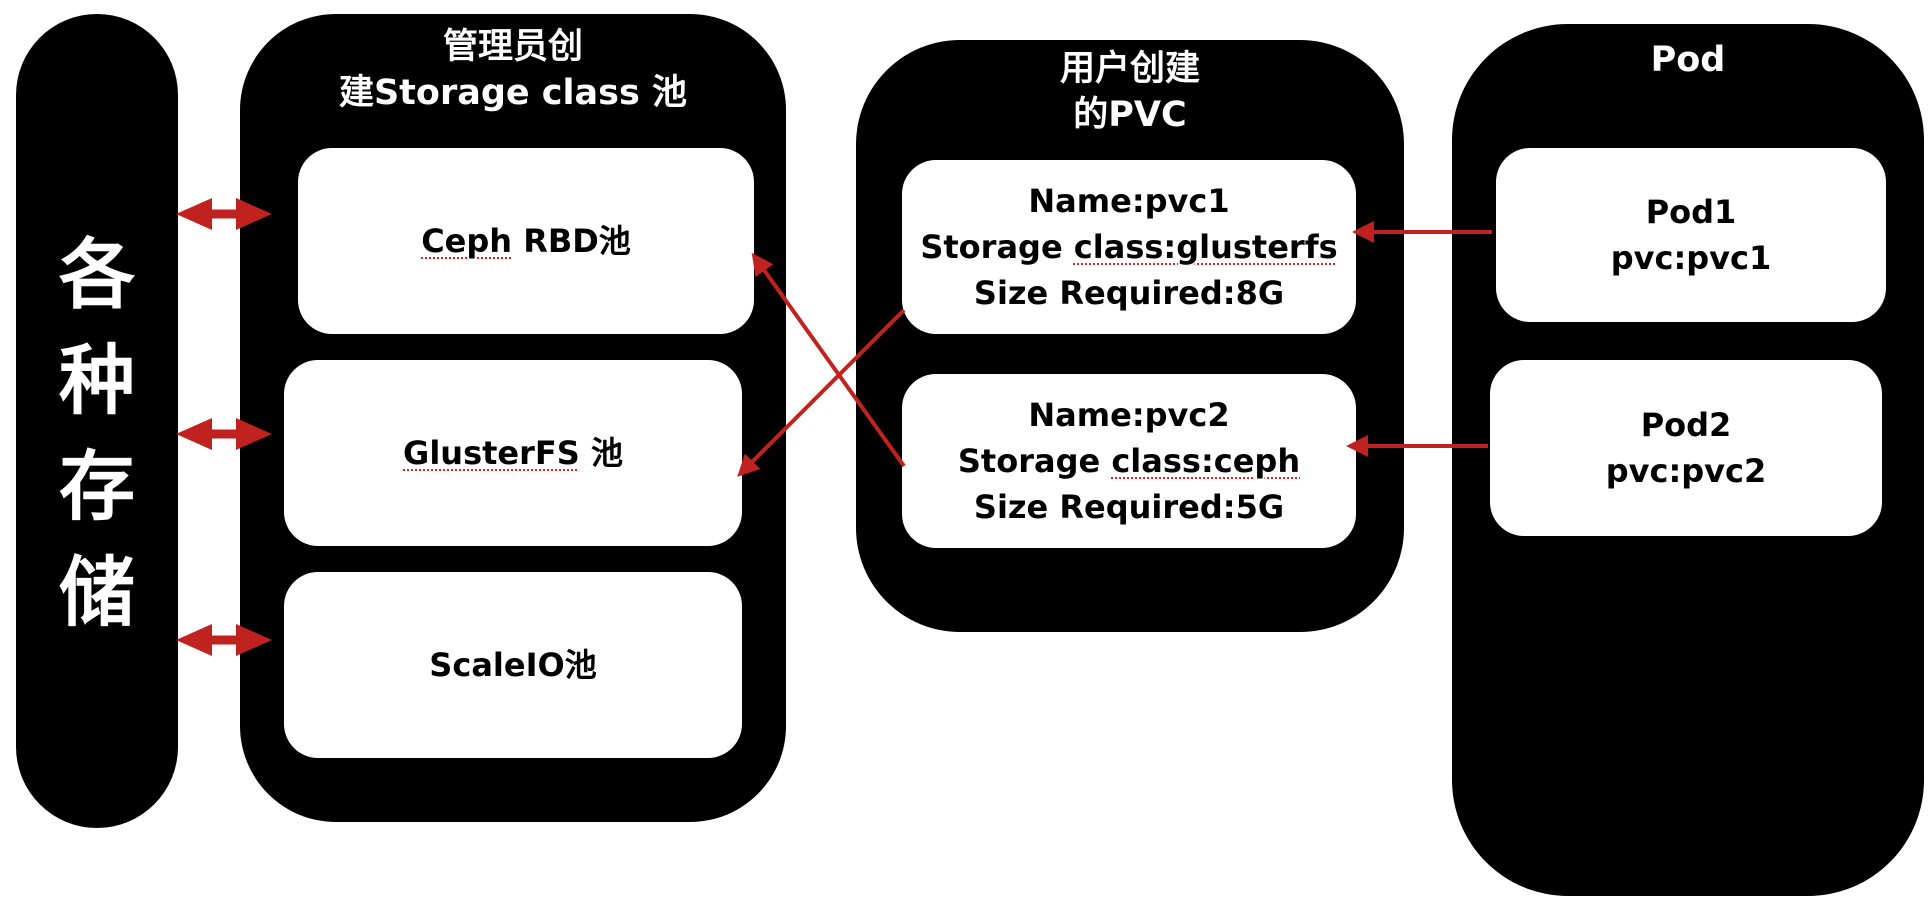 The height and width of the screenshot is (904, 1930). Describe the element at coordinates (97, 592) in the screenshot. I see `storage-title-char: 储` at that location.